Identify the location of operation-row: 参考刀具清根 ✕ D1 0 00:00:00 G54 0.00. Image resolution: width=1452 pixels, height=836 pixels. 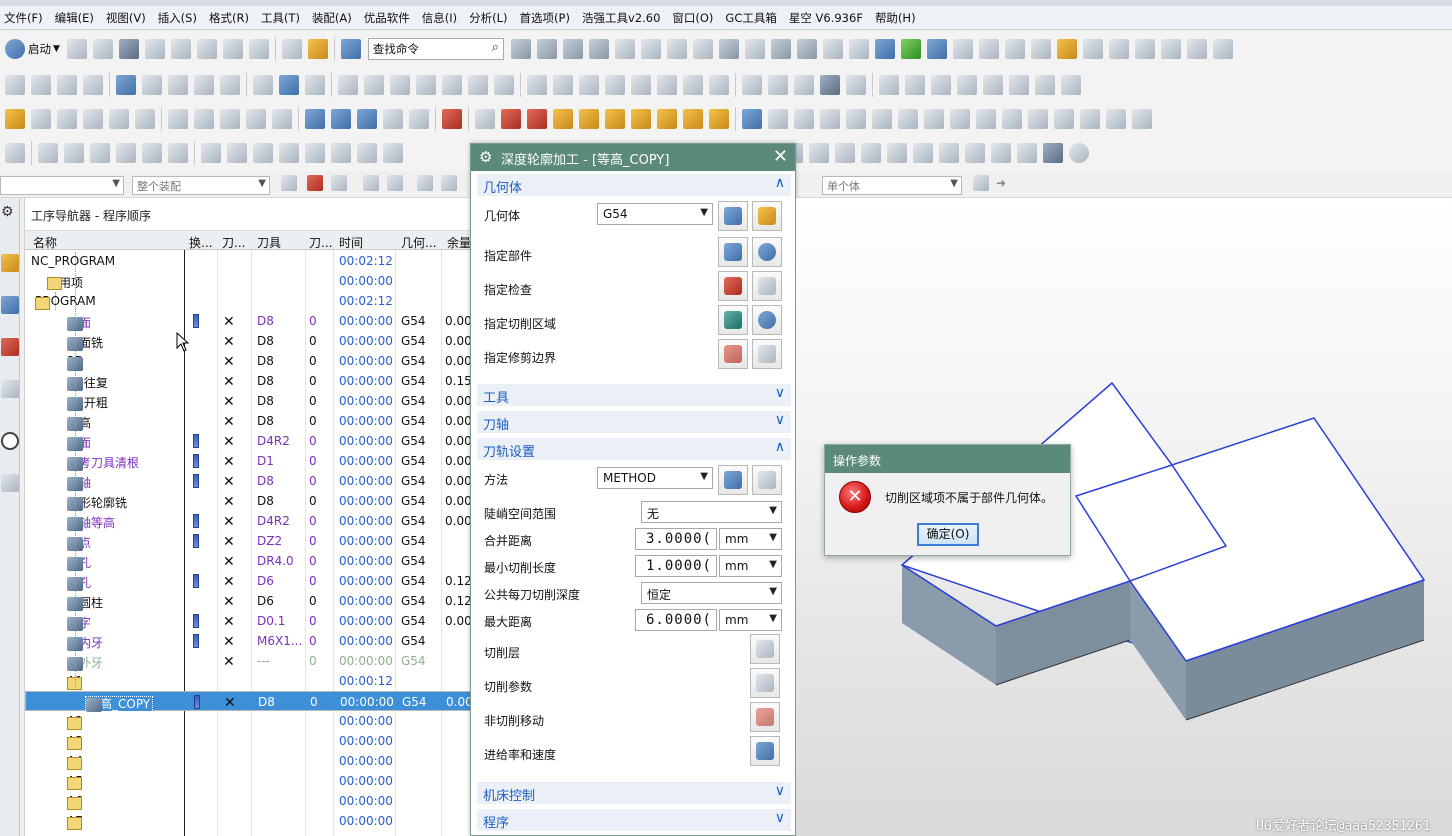
(247, 461).